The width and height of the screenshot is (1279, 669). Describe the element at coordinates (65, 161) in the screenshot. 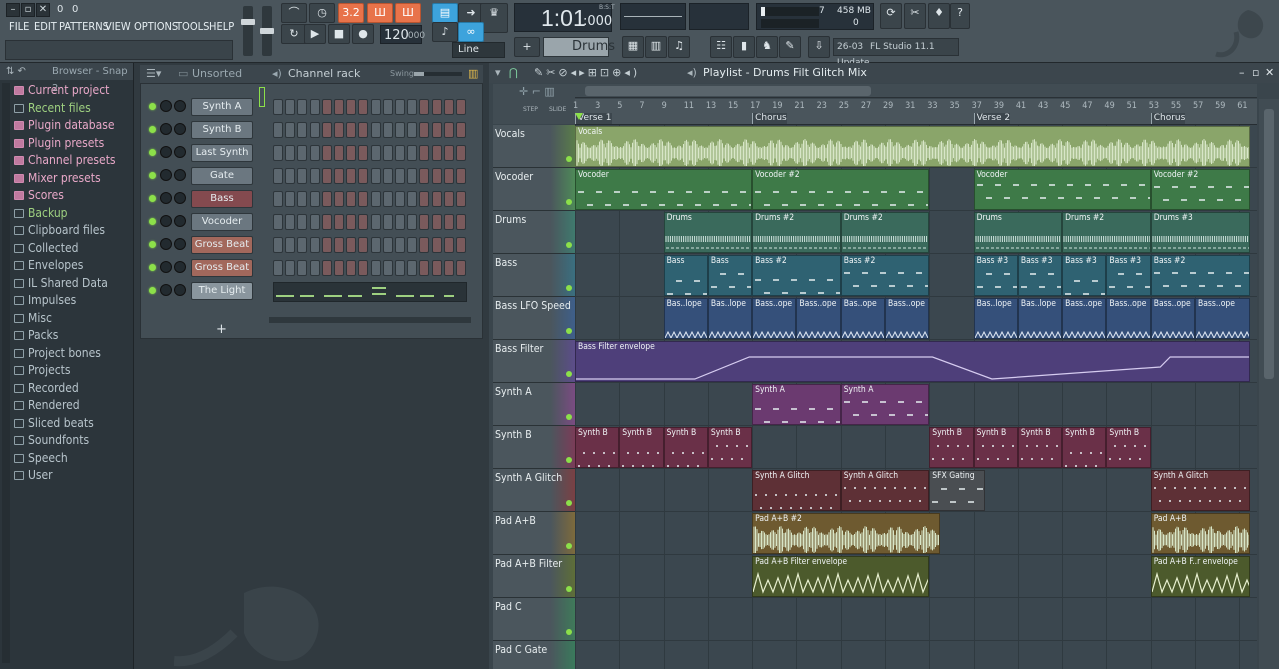

I see `browser-item: Channel presets` at that location.